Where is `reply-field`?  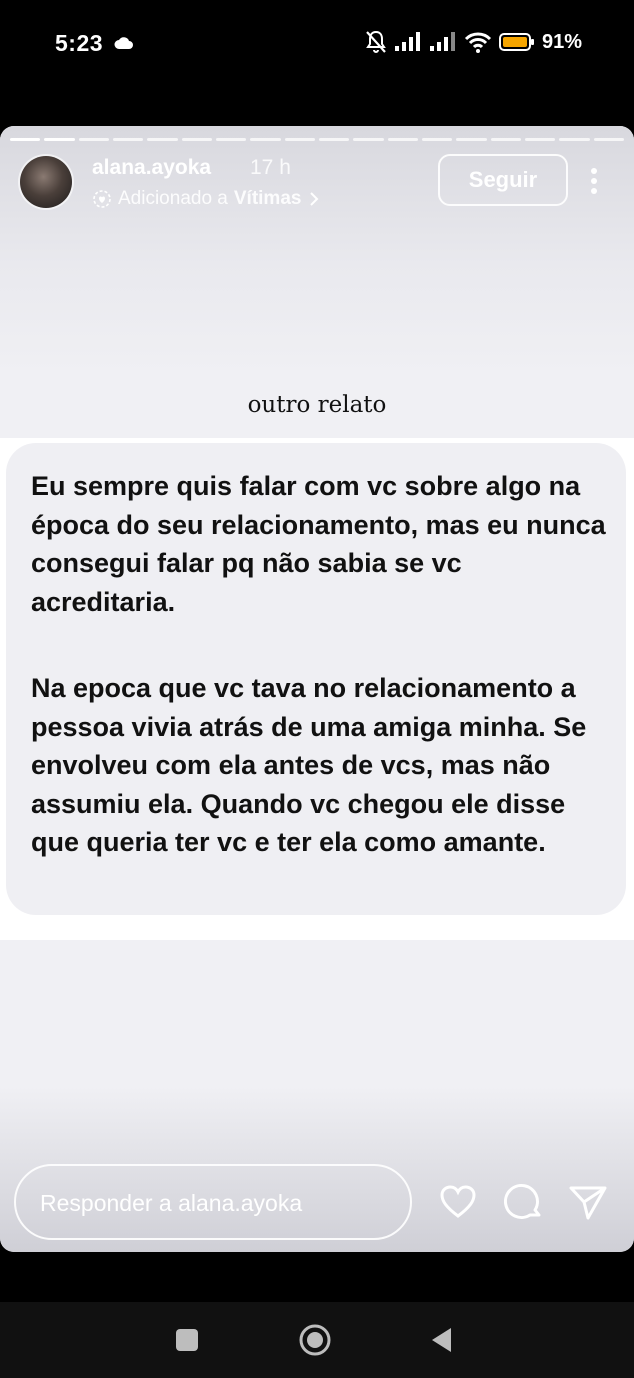 reply-field is located at coordinates (213, 1202).